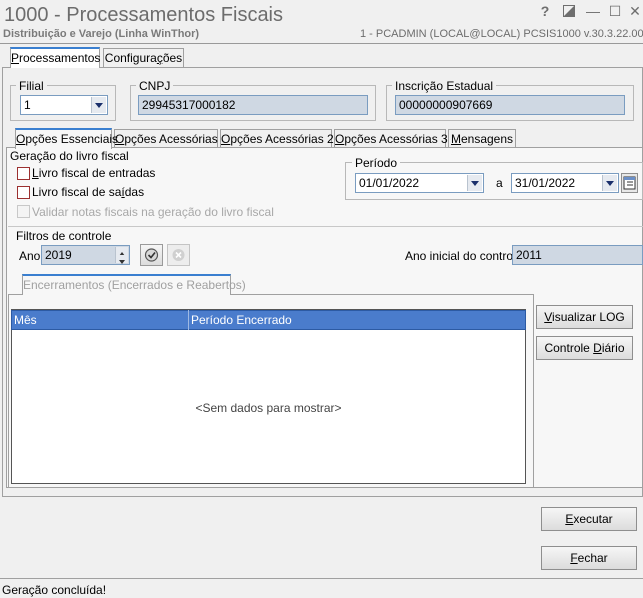 This screenshot has height=598, width=643. I want to click on fechar-mnemonic: F, so click(574, 558).